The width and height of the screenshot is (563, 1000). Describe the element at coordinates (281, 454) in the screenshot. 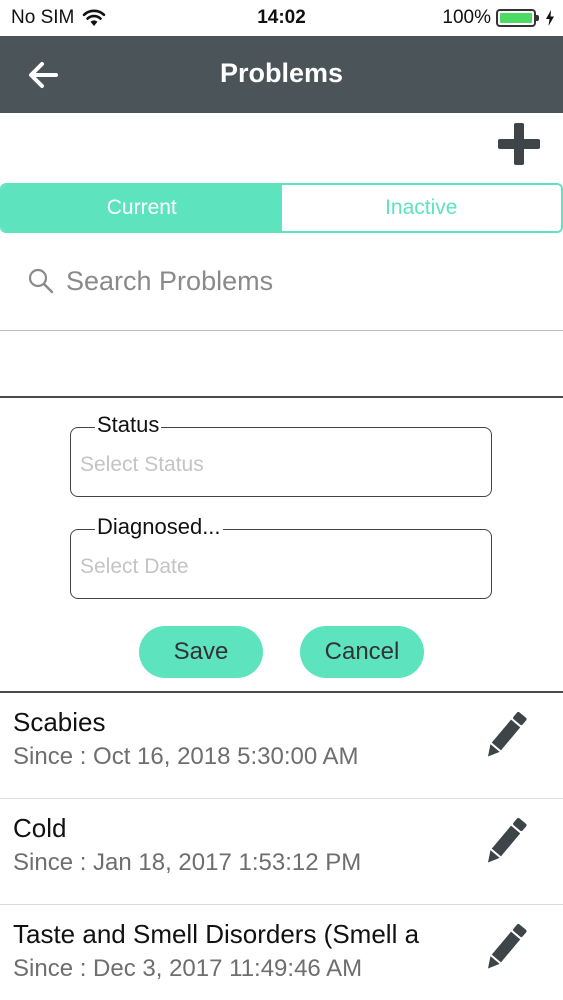

I see `status-field: Status Select Status` at that location.